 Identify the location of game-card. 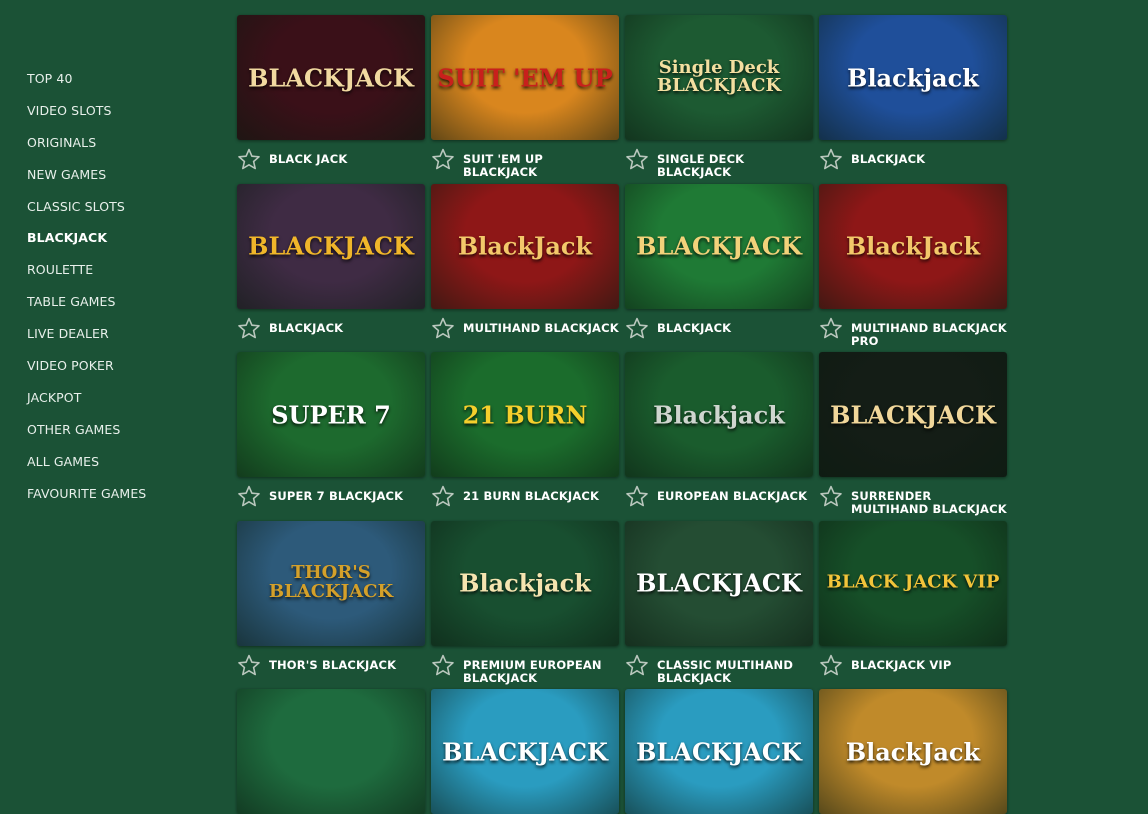
(331, 751).